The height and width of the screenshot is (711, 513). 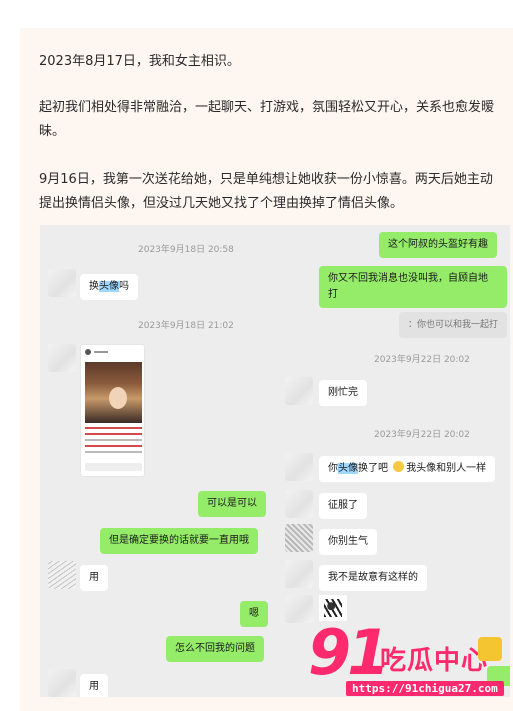 I want to click on message-incoming: 我不是故意有这样的, so click(x=373, y=578).